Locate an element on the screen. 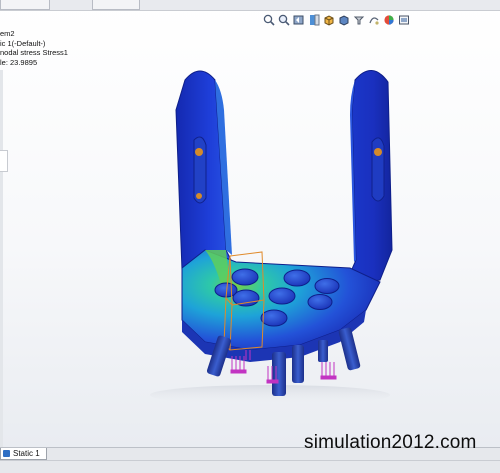 The height and width of the screenshot is (473, 500). tab-static-1-label: Static 1 is located at coordinates (26, 453).